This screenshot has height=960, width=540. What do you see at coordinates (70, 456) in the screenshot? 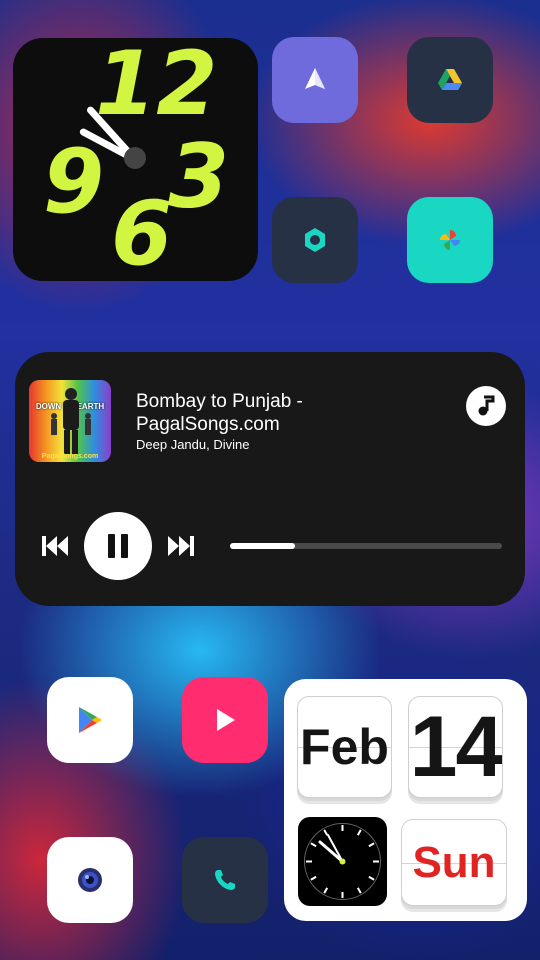
I see `album-art-footer: PagalSongs.com` at bounding box center [70, 456].